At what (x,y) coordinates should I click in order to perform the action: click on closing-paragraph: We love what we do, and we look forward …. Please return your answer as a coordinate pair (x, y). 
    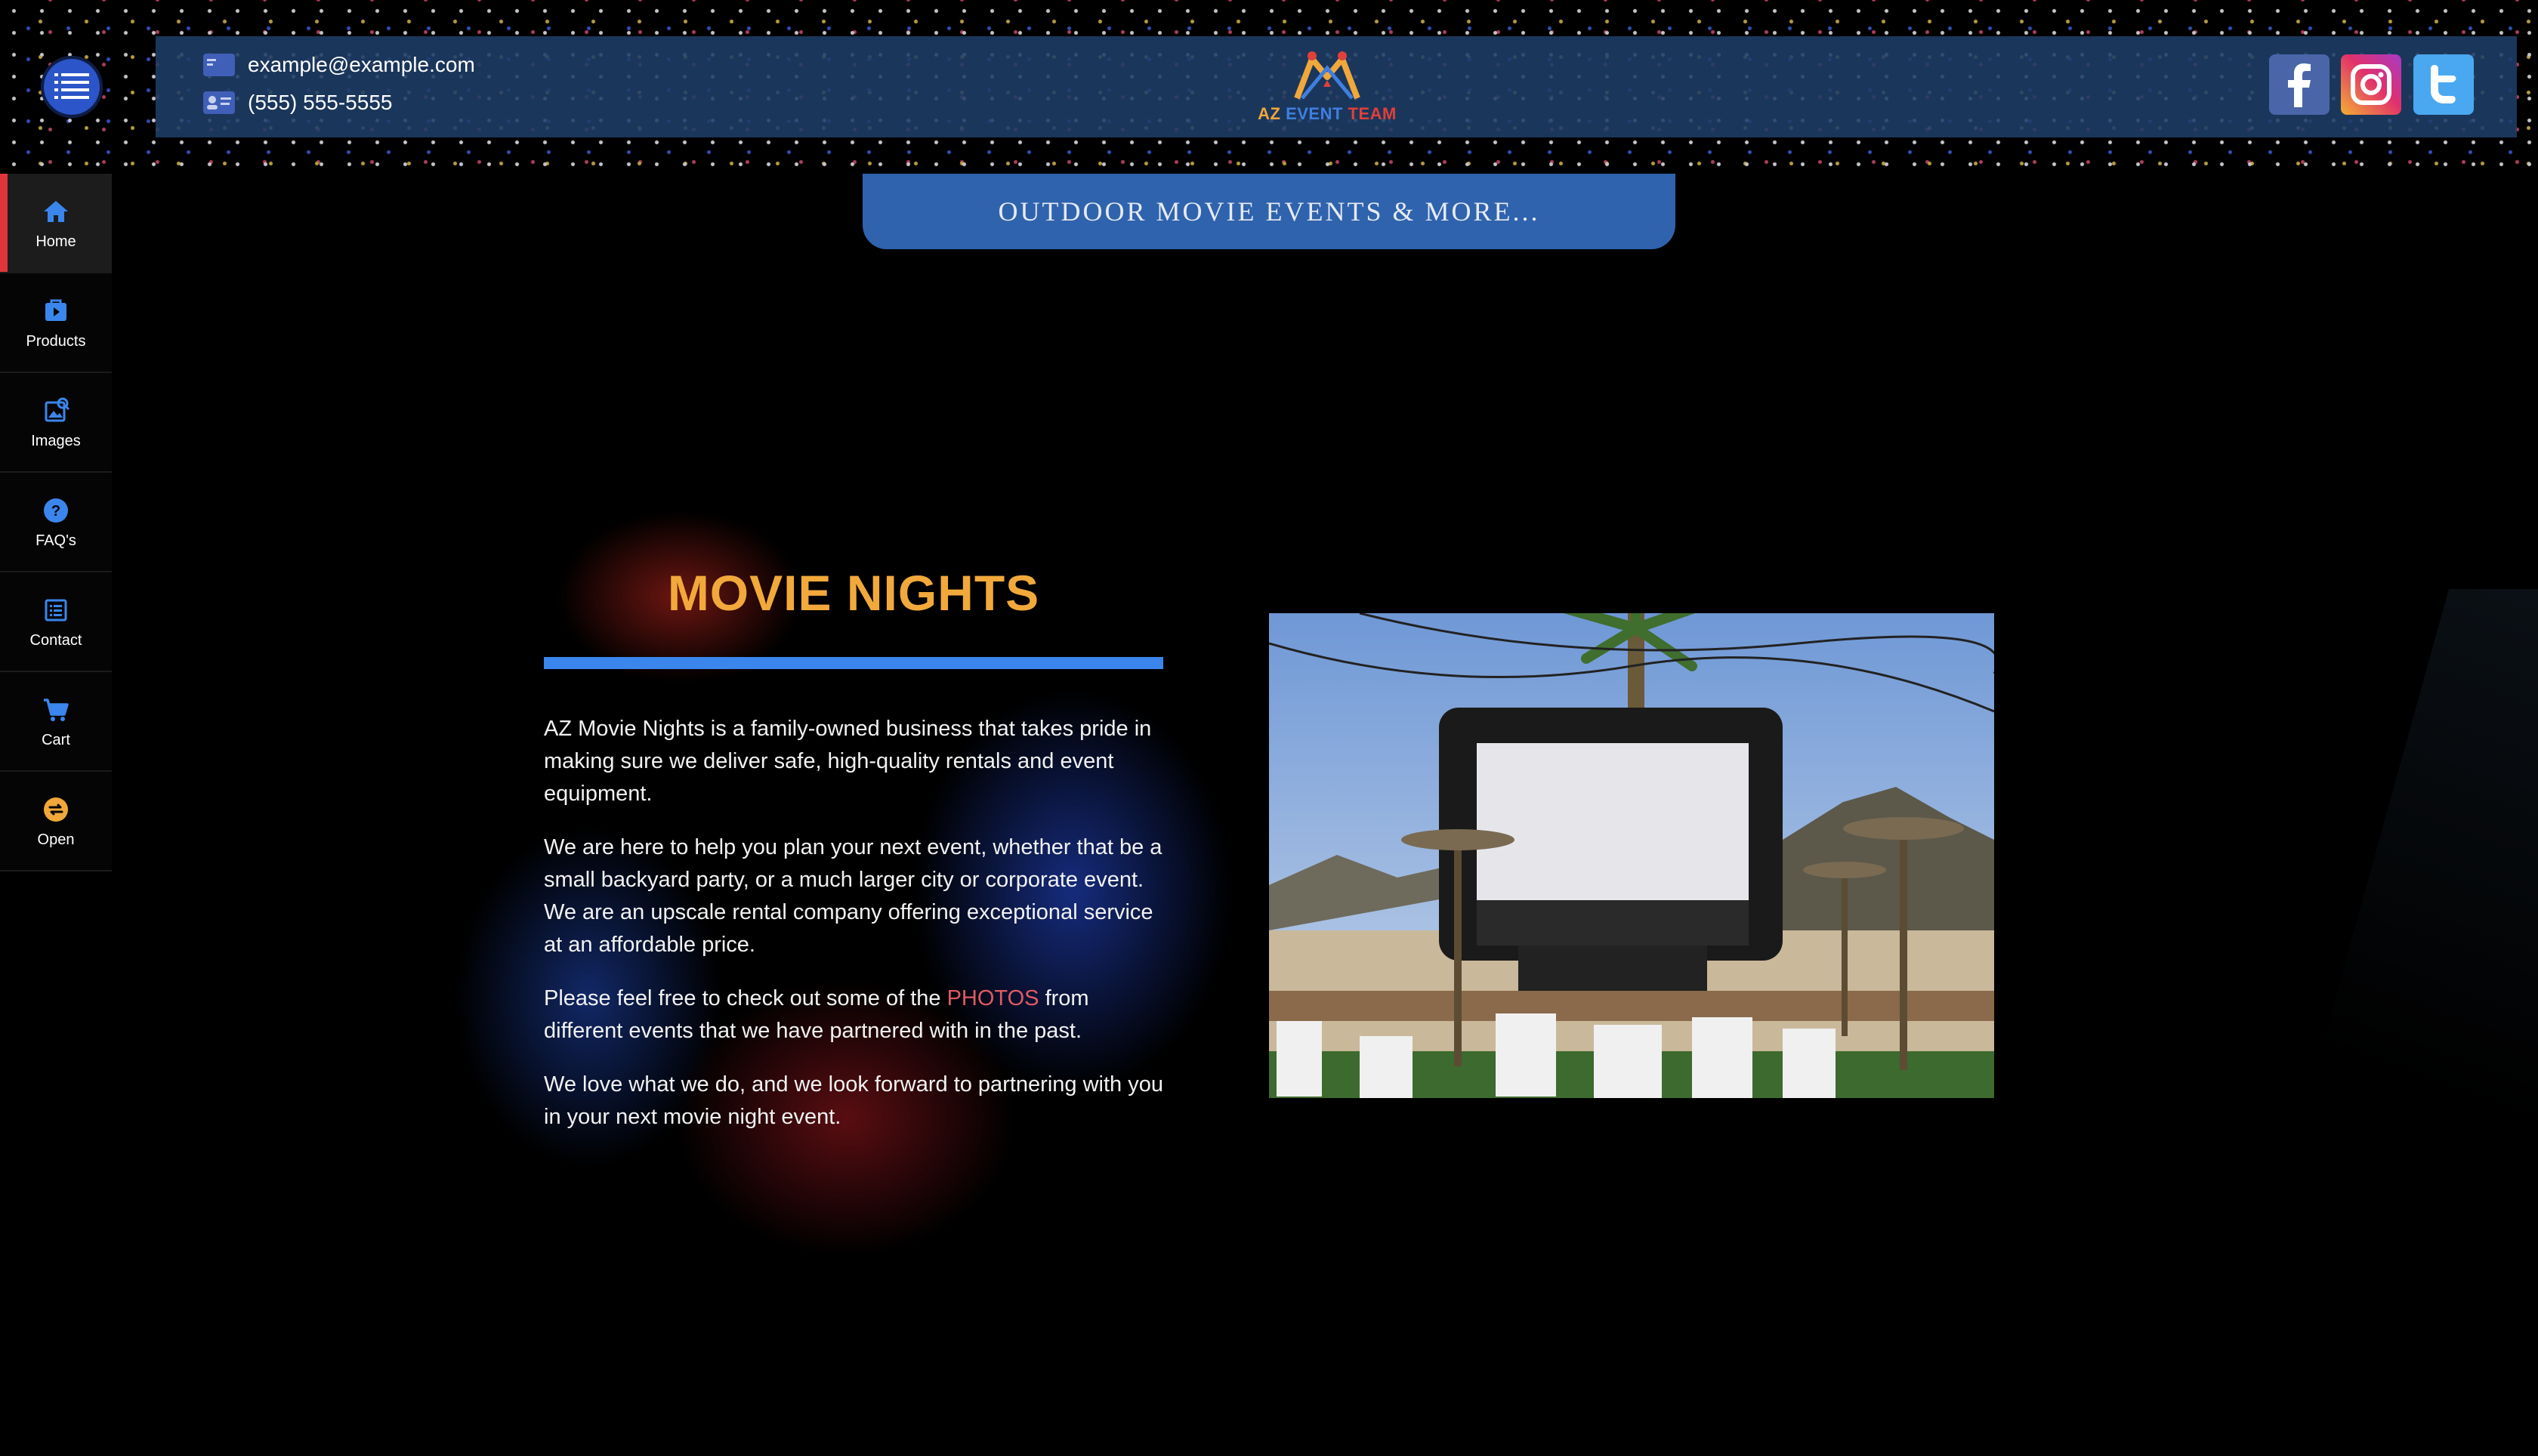
    Looking at the image, I should click on (853, 1100).